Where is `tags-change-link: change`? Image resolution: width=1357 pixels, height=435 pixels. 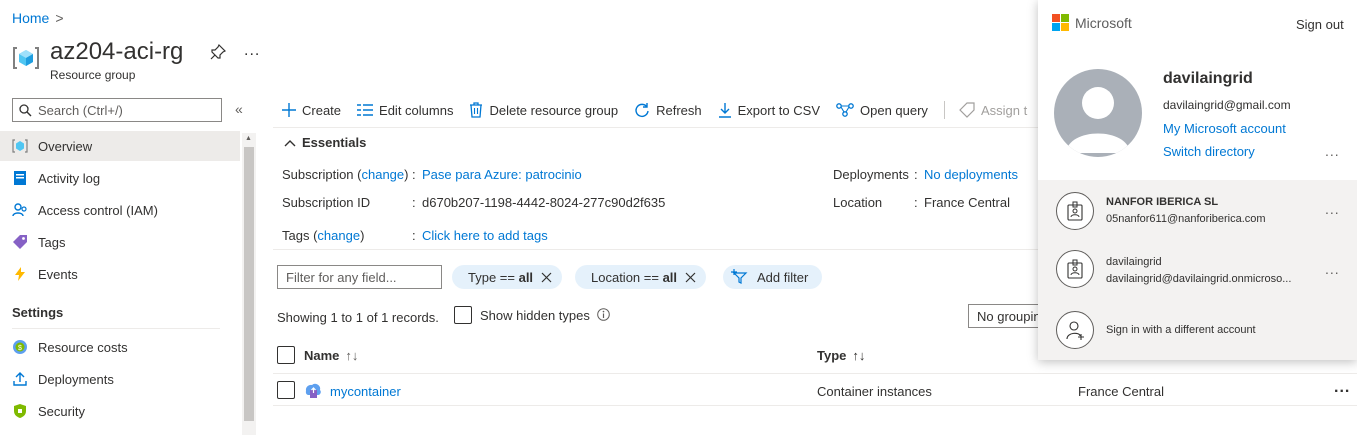
tags-change-link: change is located at coordinates (338, 235).